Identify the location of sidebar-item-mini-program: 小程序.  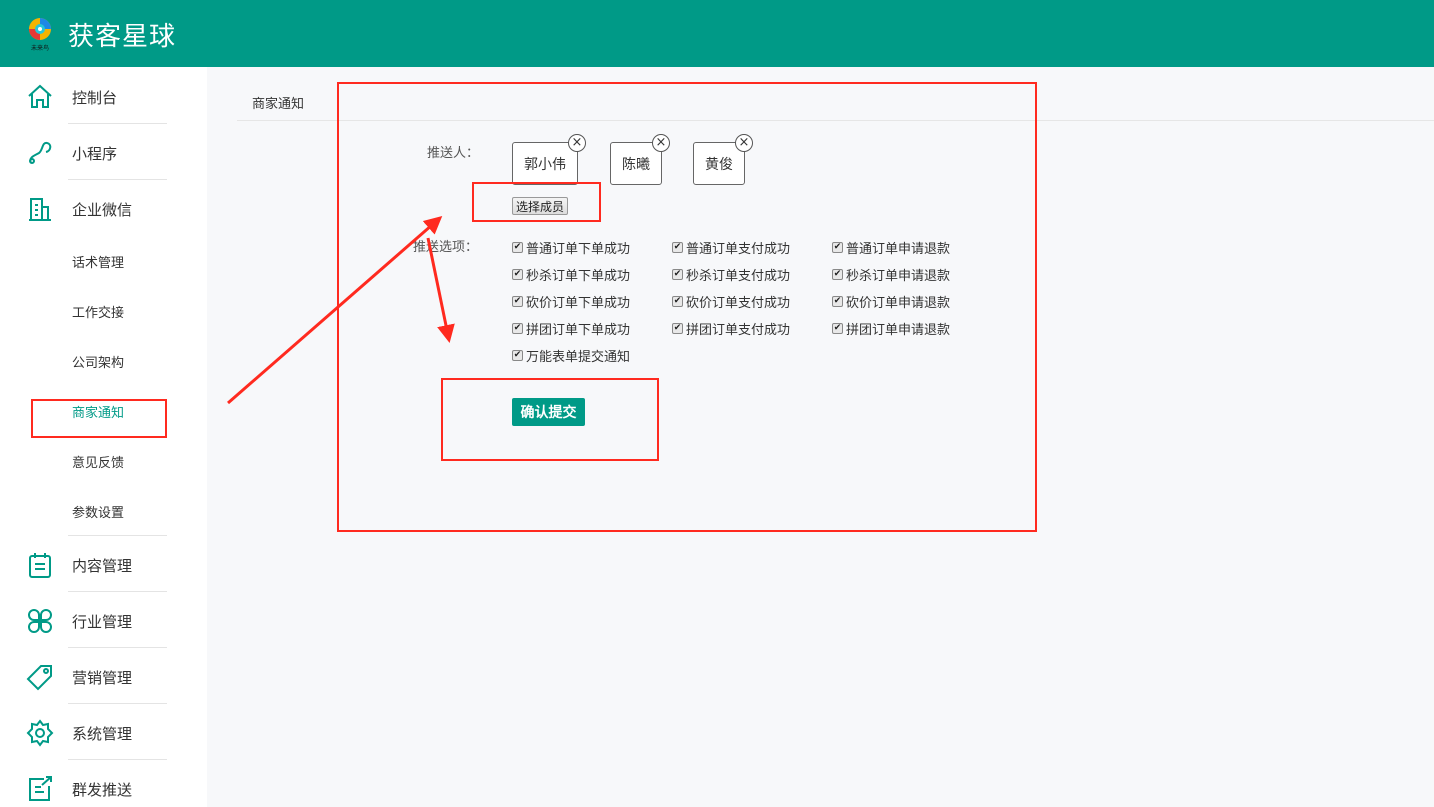
(103, 153).